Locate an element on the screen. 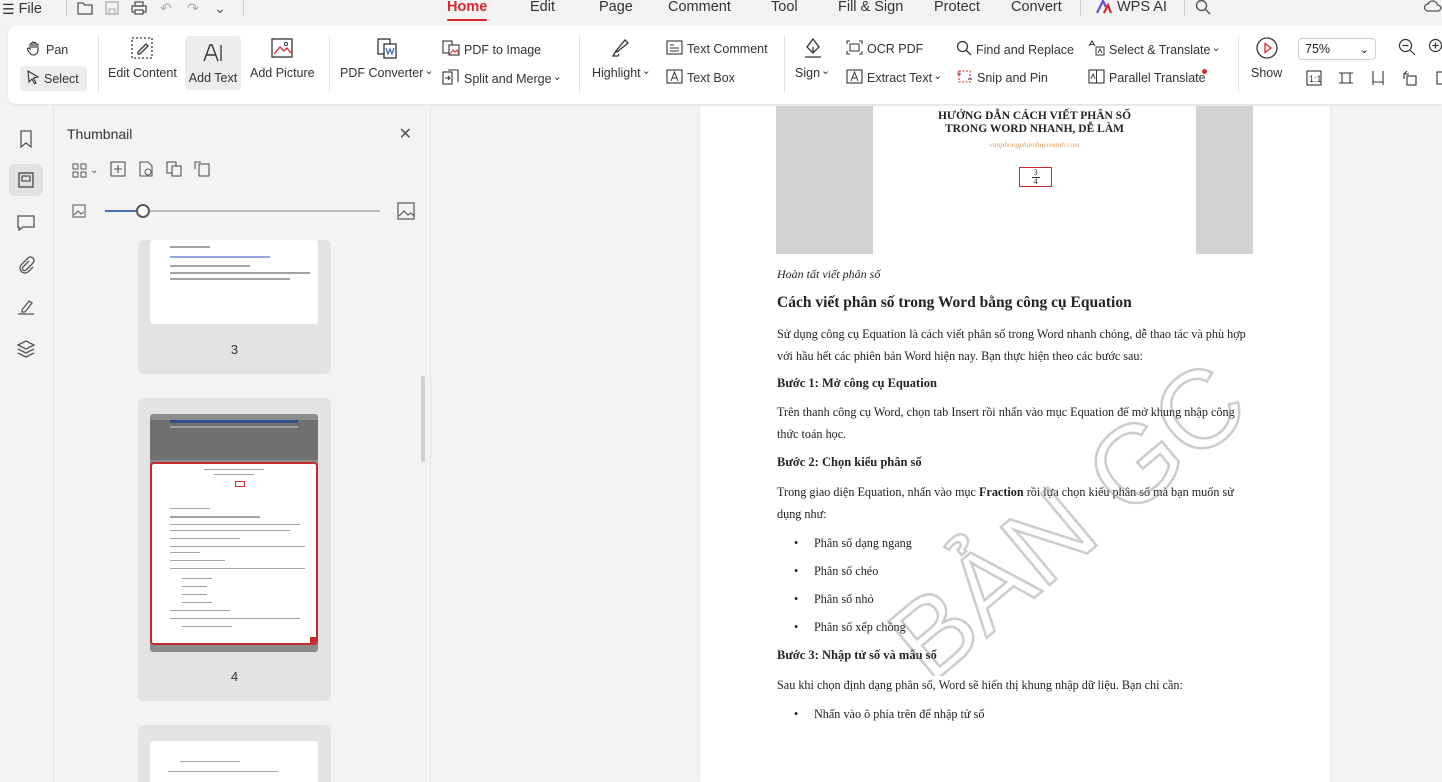 Image resolution: width=1442 pixels, height=782 pixels. hero-url: vanphongphamhuyenanh.com is located at coordinates (1034, 144).